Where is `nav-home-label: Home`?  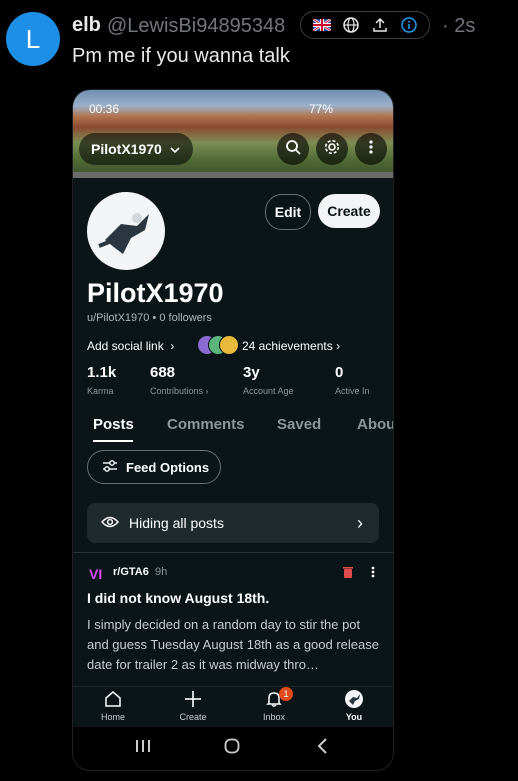 nav-home-label: Home is located at coordinates (112, 717).